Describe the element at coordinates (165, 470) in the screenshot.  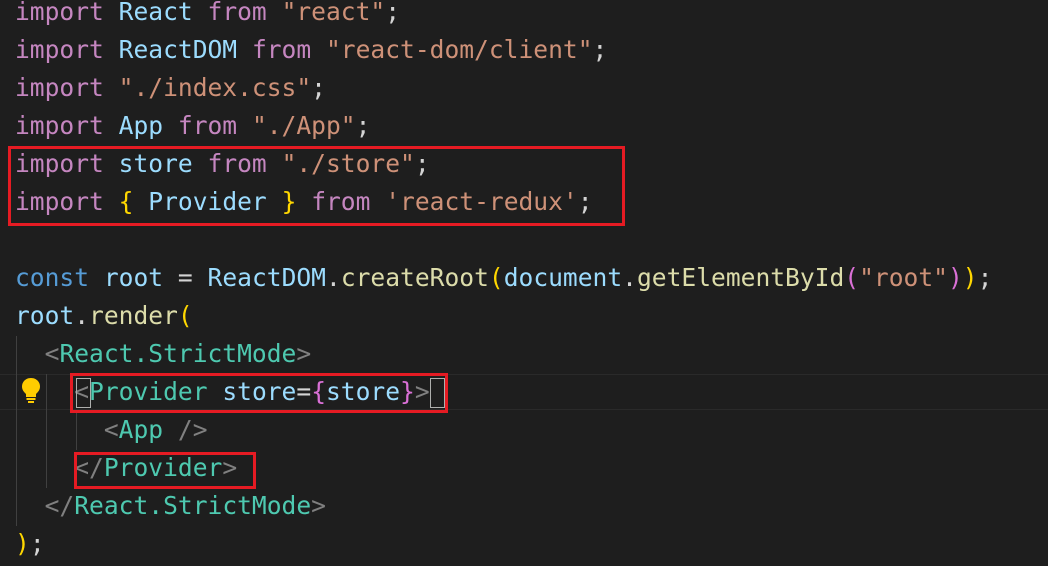
I see `provider-close-highlight-box` at that location.